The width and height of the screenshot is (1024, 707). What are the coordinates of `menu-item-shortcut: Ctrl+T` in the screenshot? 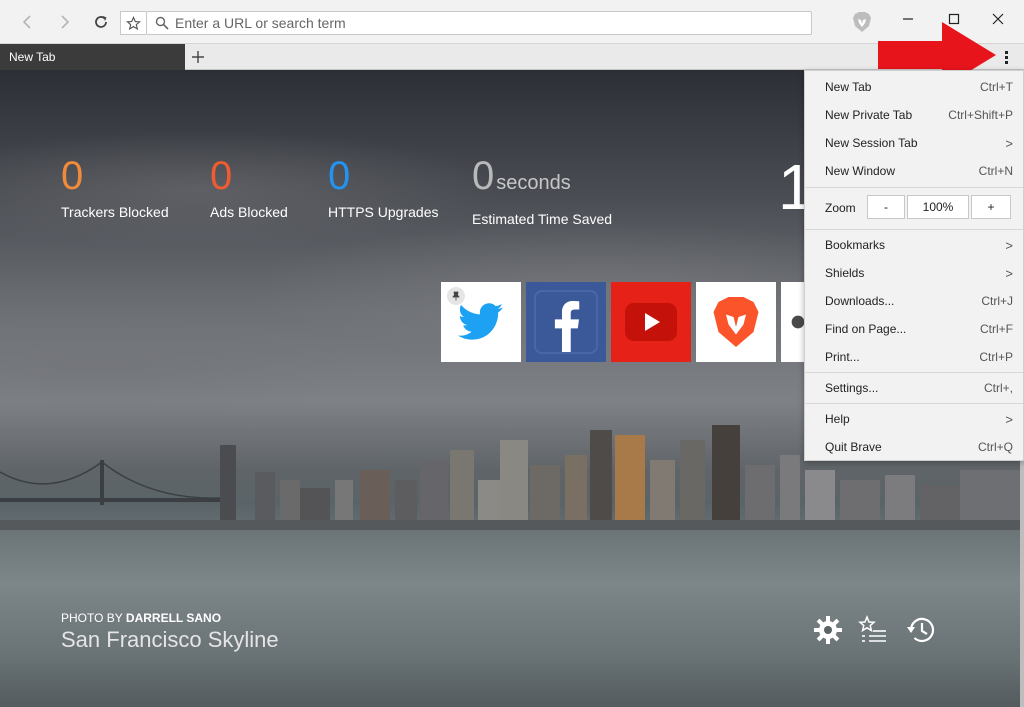 It's located at (996, 87).